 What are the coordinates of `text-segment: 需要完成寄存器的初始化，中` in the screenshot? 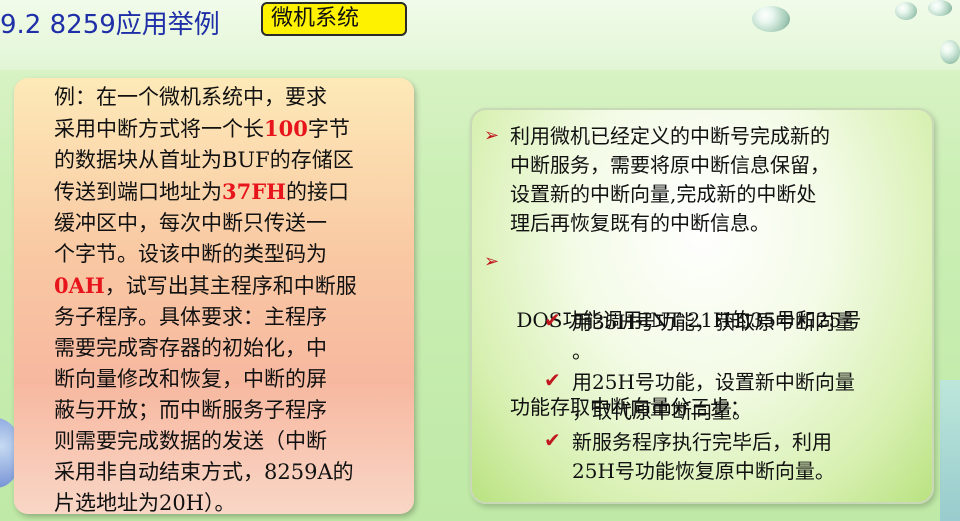 It's located at (190, 348).